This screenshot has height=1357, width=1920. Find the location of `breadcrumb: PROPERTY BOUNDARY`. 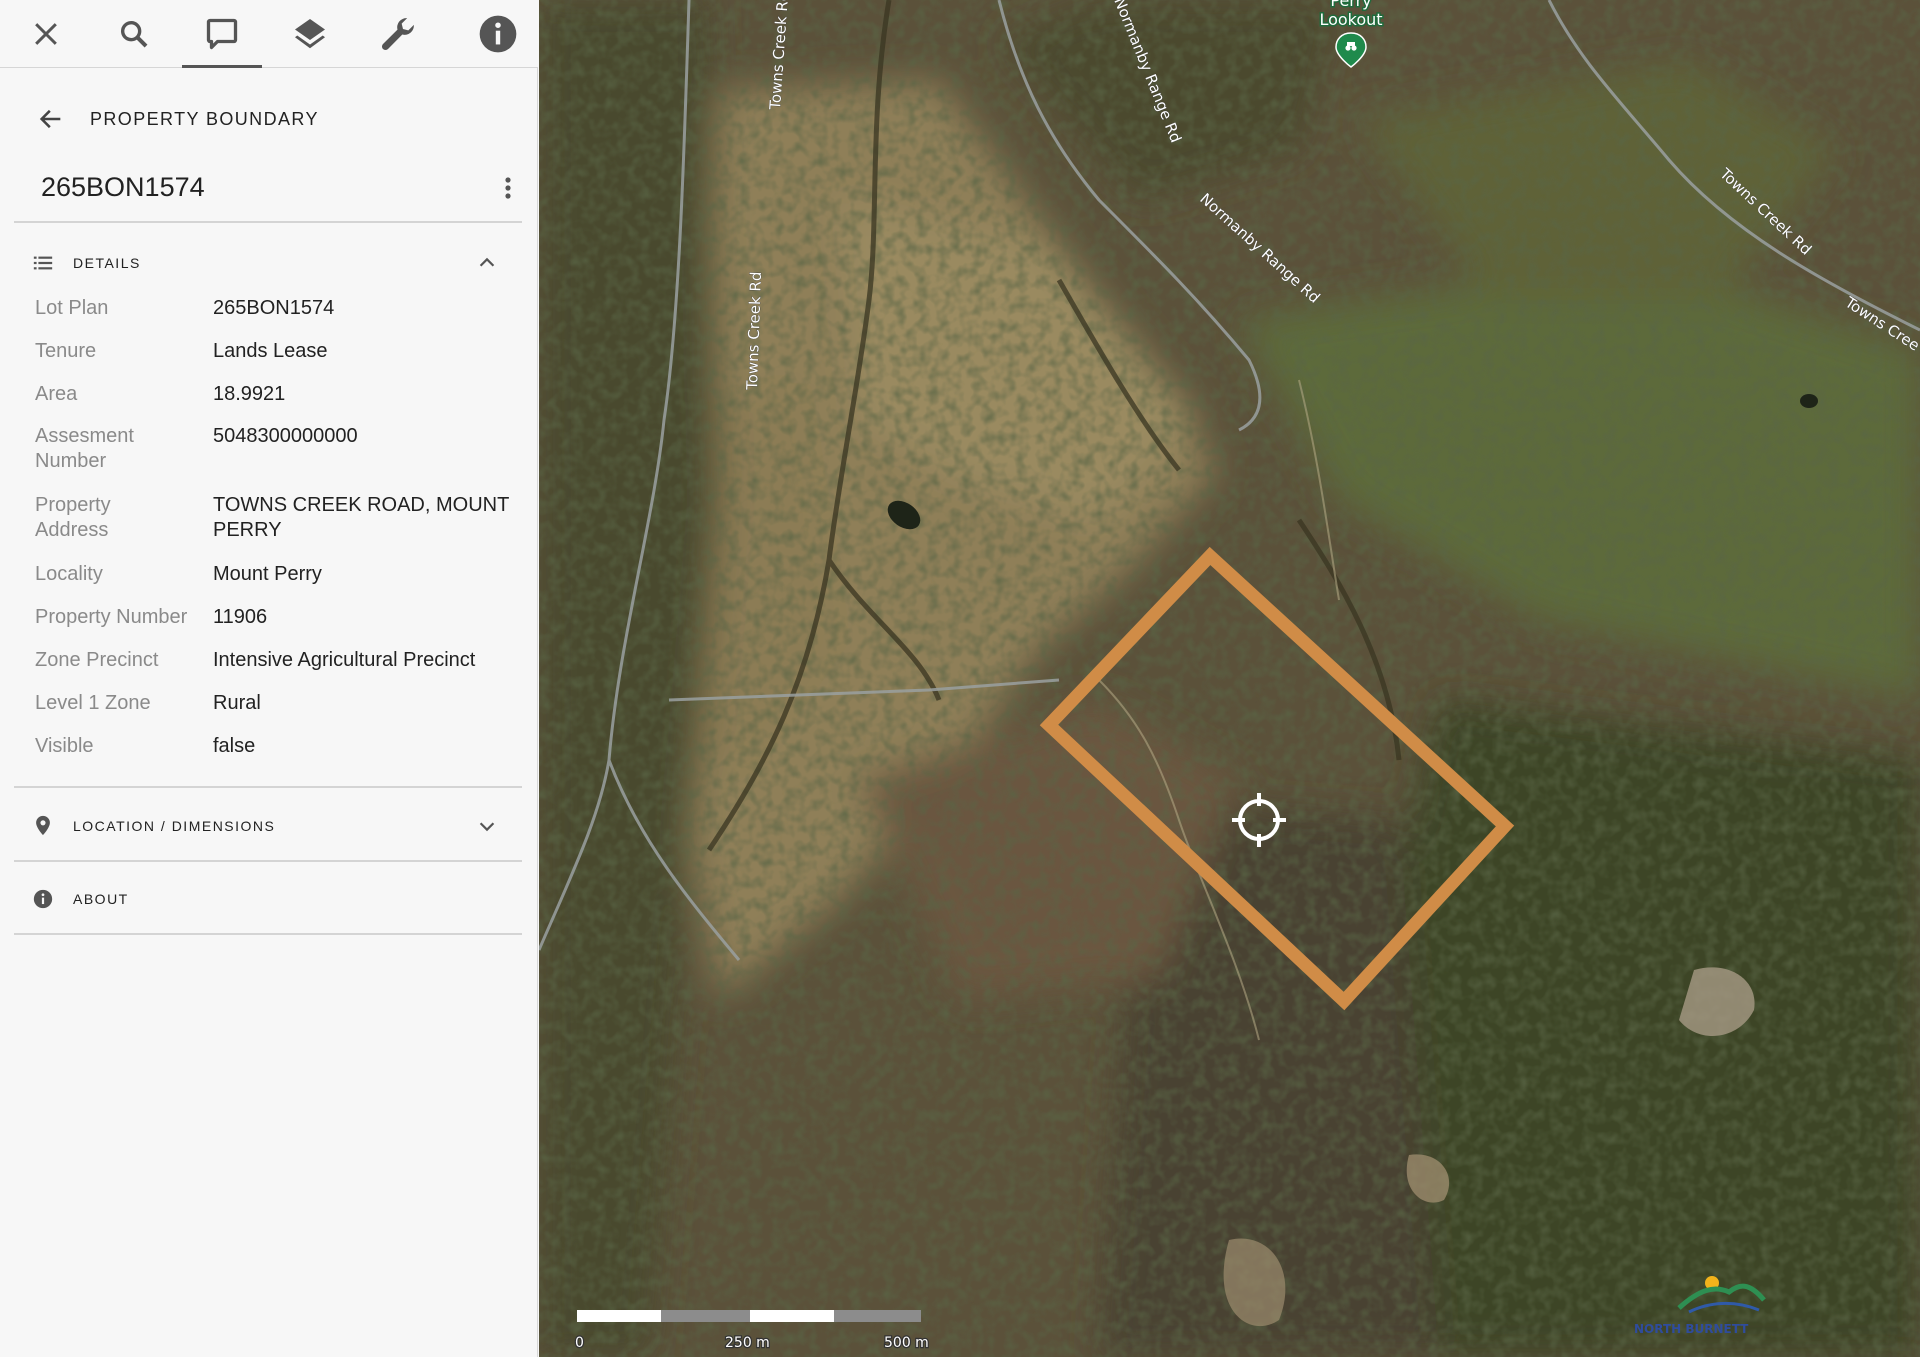

breadcrumb: PROPERTY BOUNDARY is located at coordinates (177, 119).